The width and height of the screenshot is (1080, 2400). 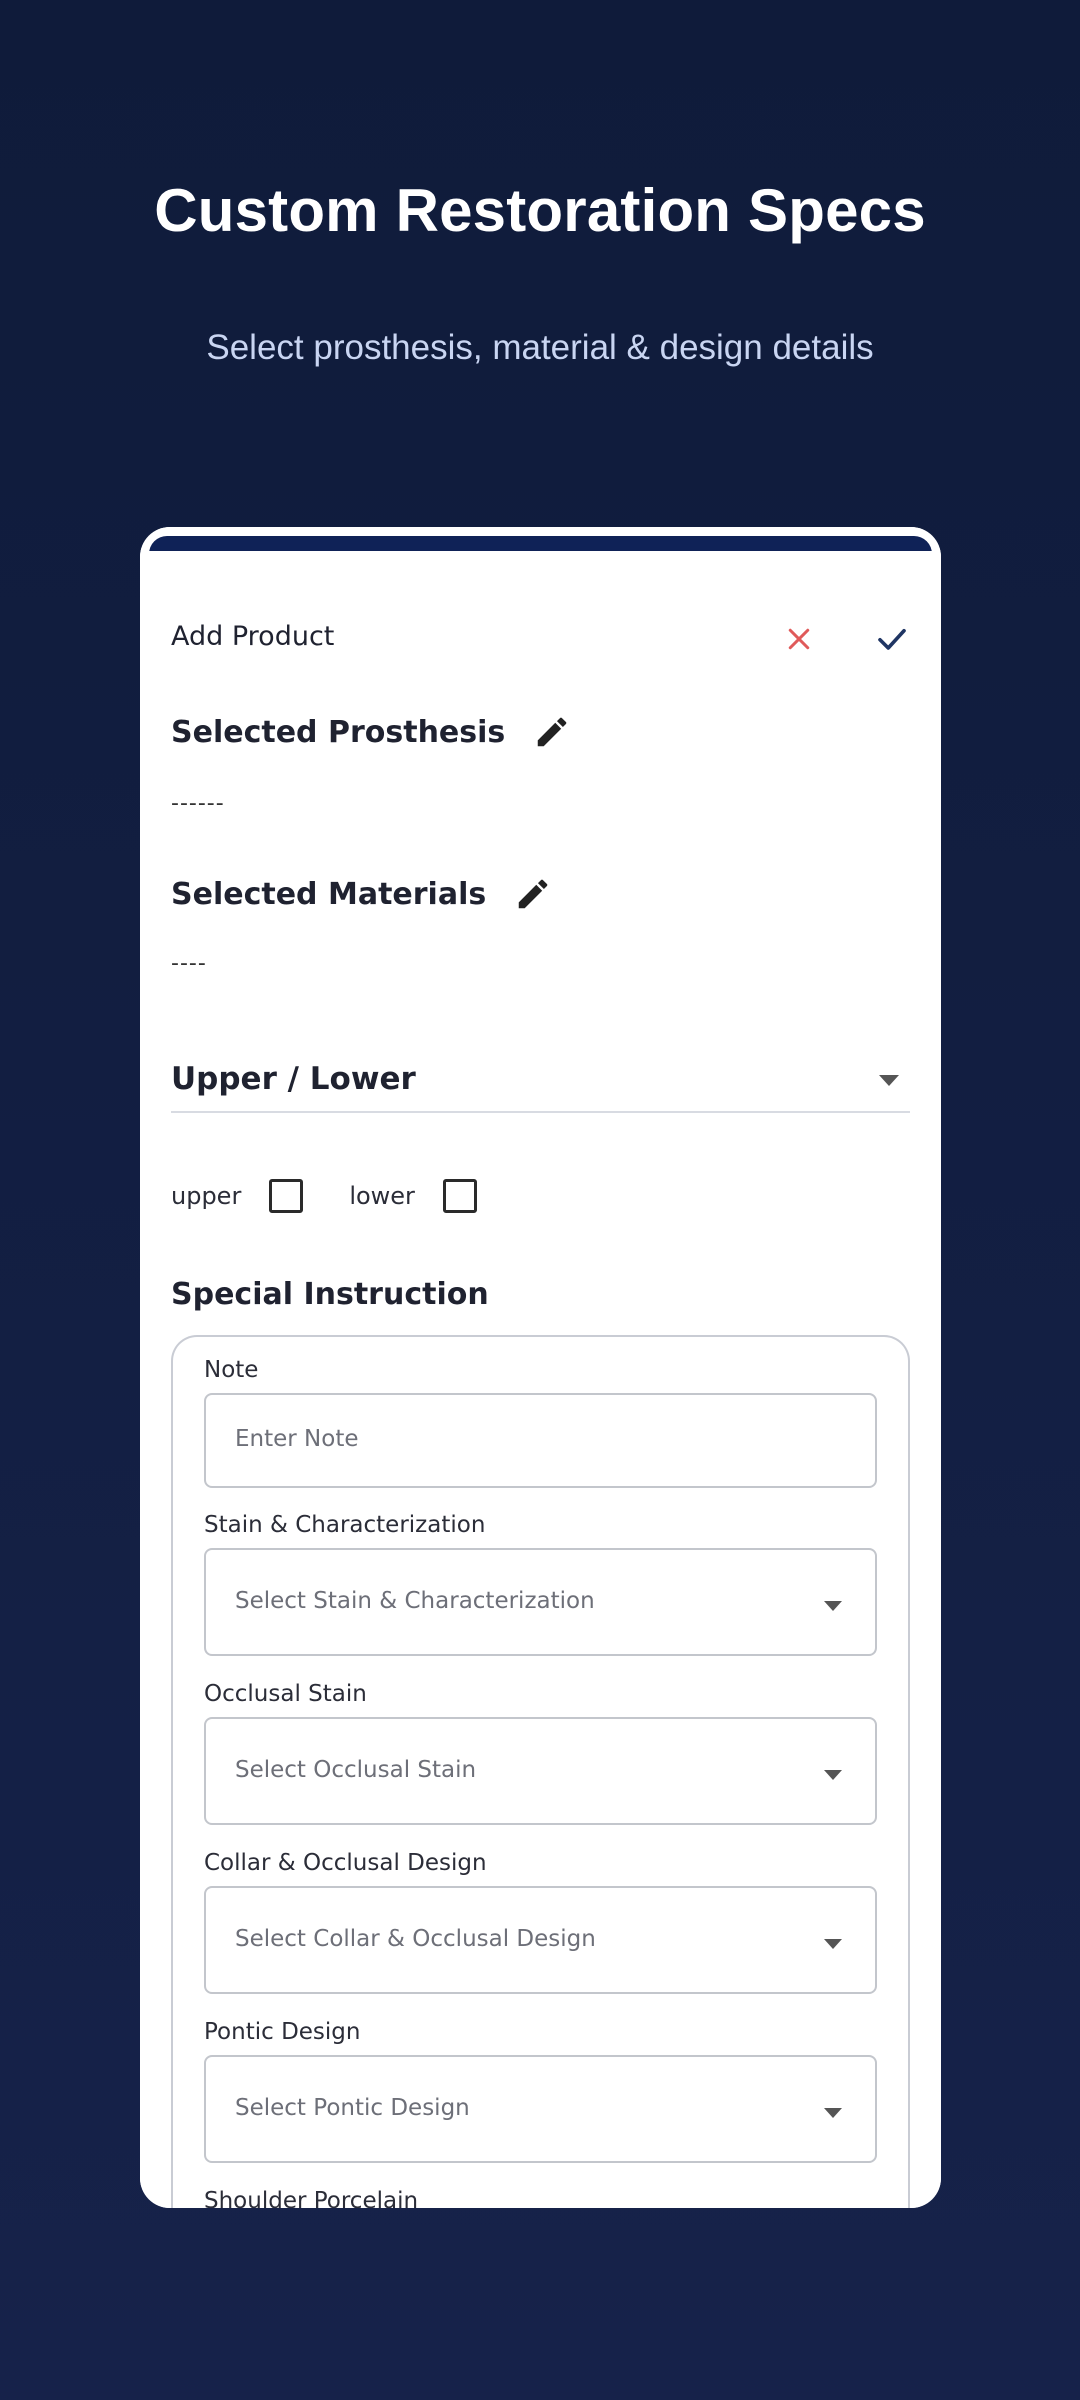 I want to click on selected-prosthesis-row: Selected Prosthesis, so click(x=372, y=732).